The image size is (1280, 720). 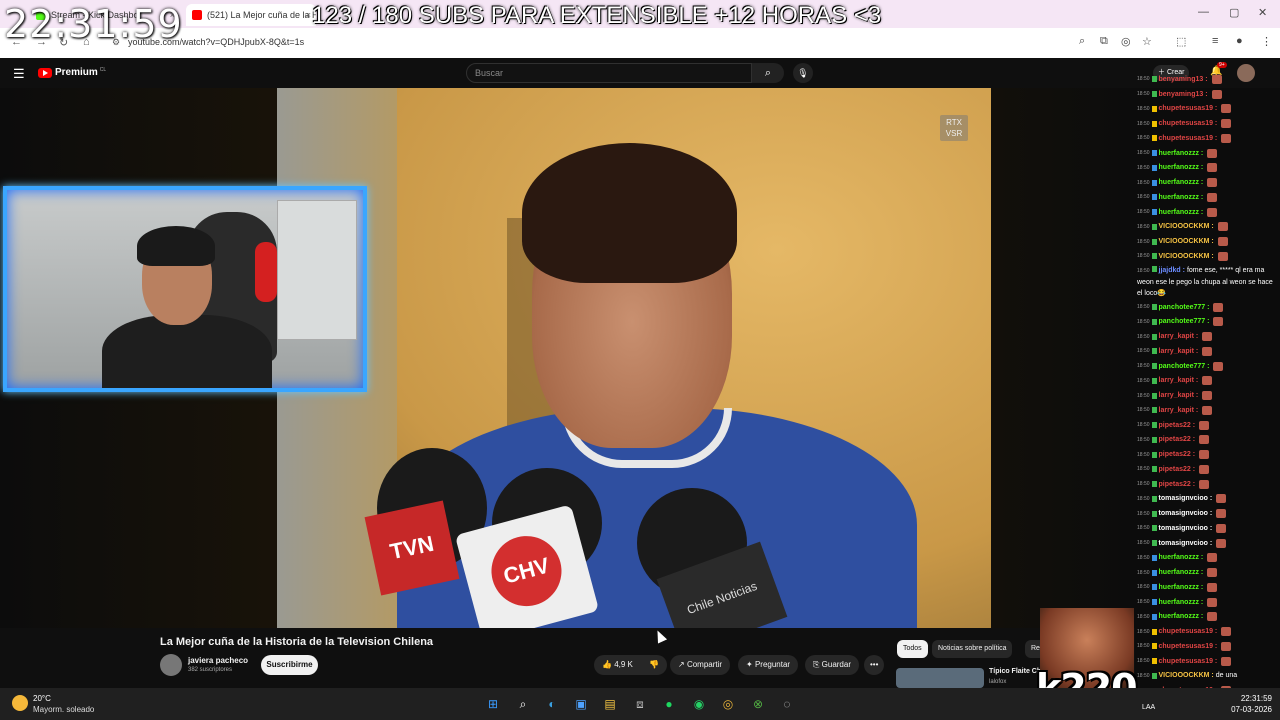 I want to click on close-window-button: ✕, so click(x=1262, y=12).